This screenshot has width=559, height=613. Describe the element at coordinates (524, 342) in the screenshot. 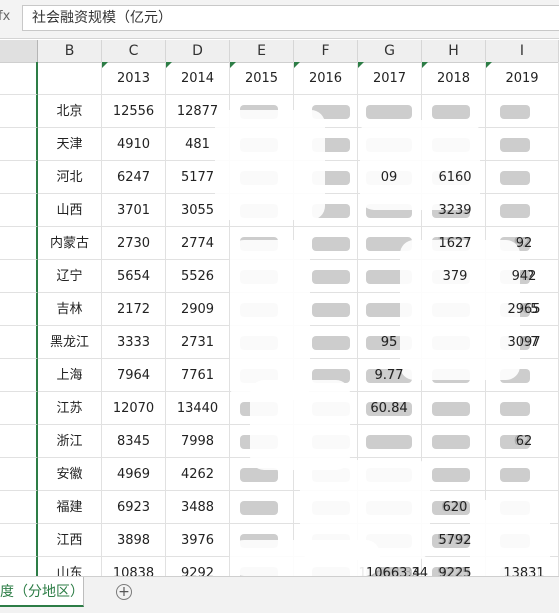

I see `partial-value: 3097` at that location.